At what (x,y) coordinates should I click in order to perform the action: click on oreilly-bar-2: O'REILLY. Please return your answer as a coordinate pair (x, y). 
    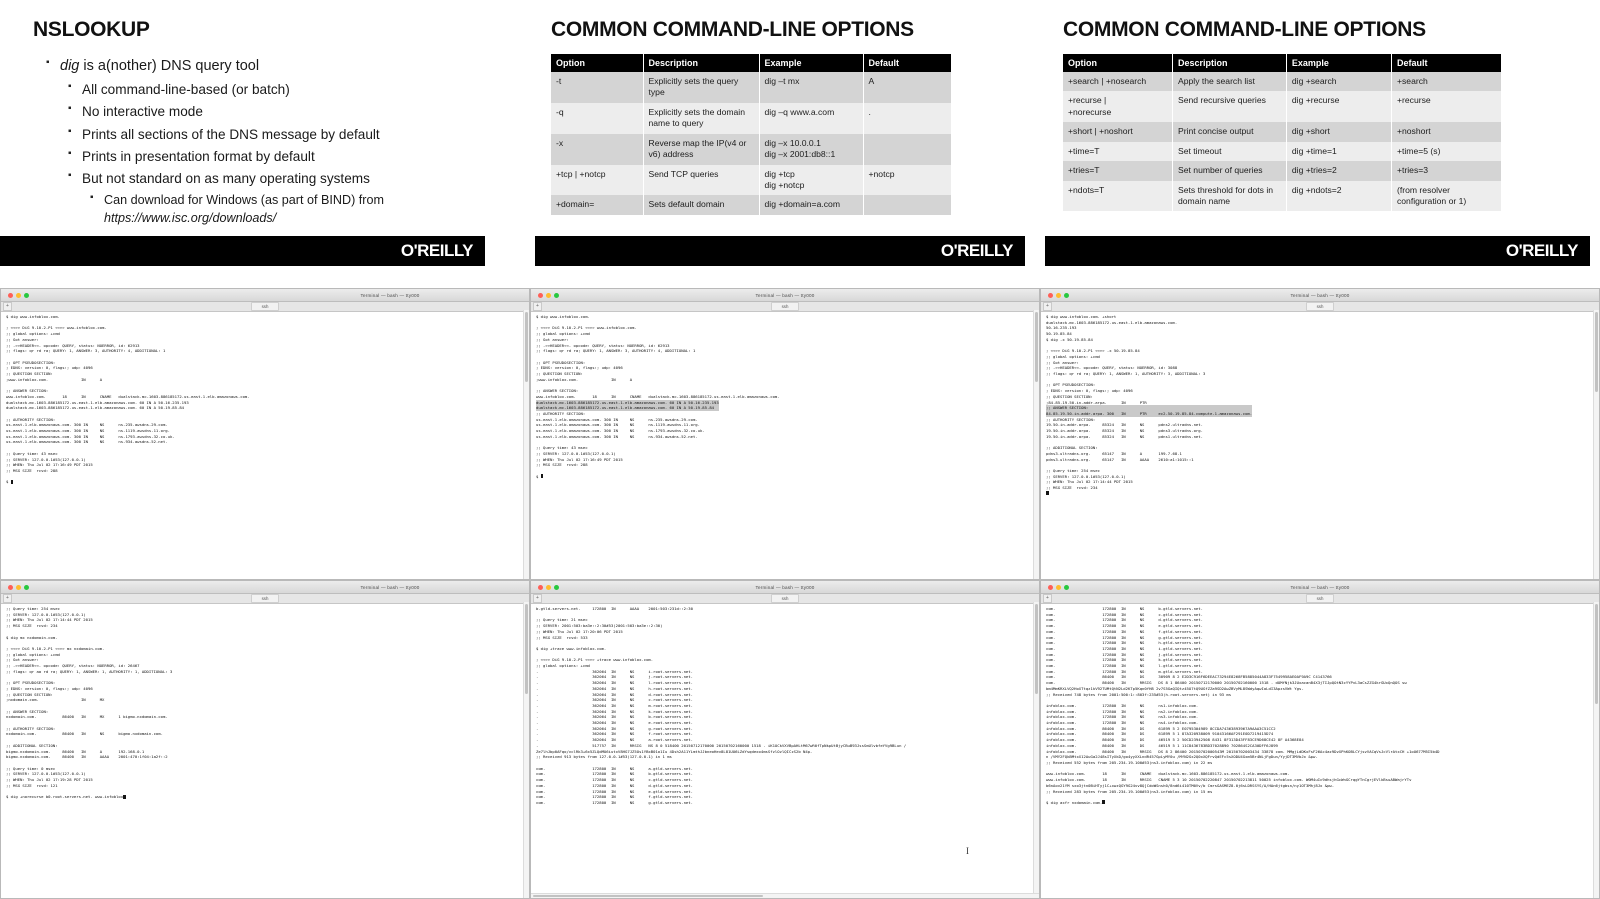
    Looking at the image, I should click on (780, 251).